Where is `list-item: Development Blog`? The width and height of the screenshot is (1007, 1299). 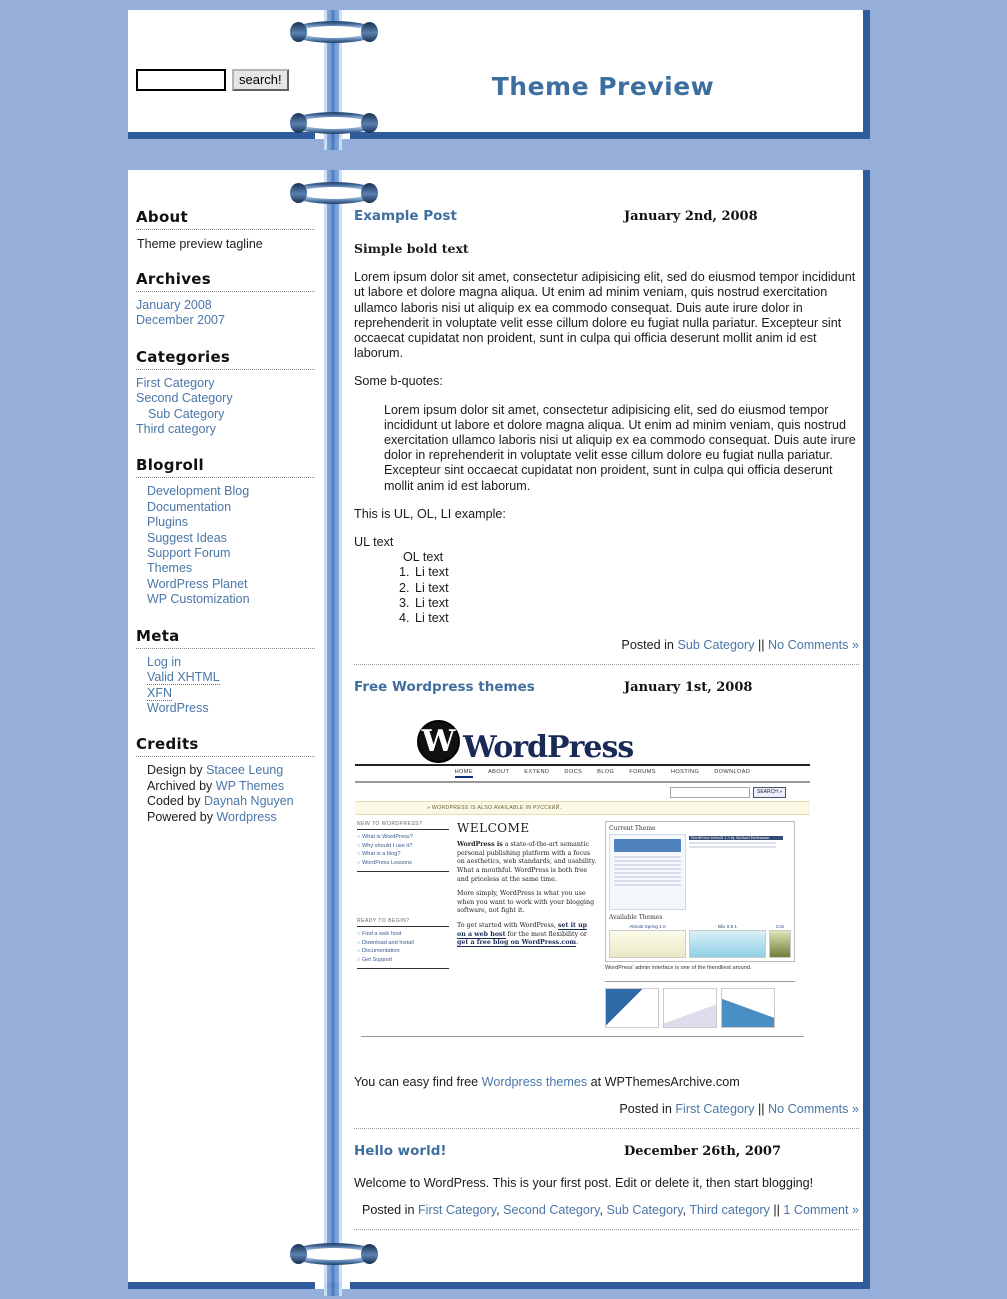
list-item: Development Blog is located at coordinates (227, 491).